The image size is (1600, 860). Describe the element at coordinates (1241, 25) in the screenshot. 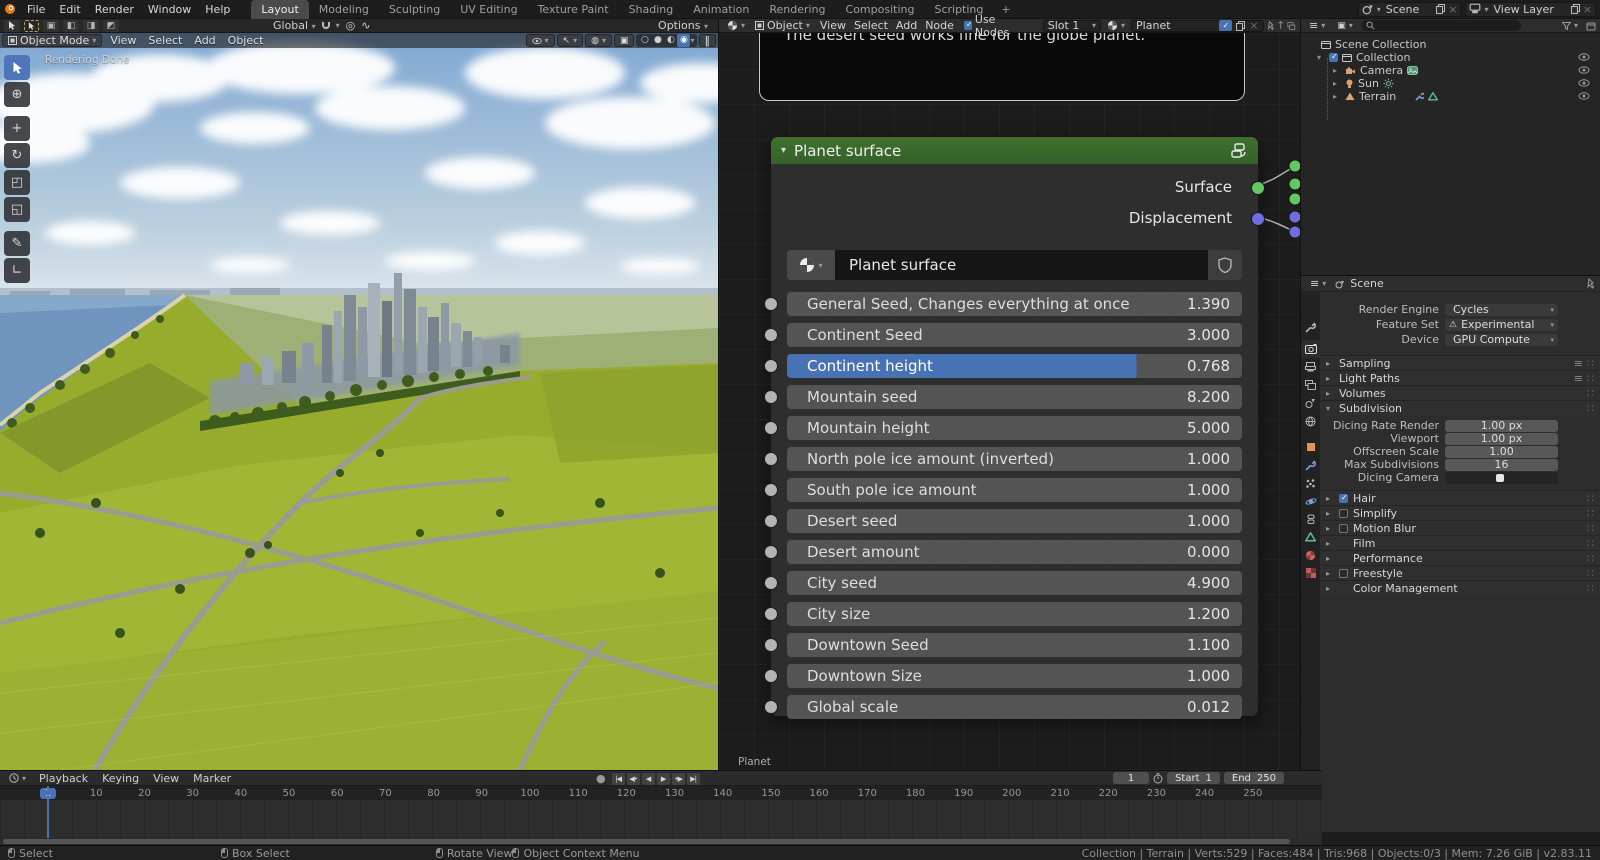

I see `duplicate-material-icon` at that location.